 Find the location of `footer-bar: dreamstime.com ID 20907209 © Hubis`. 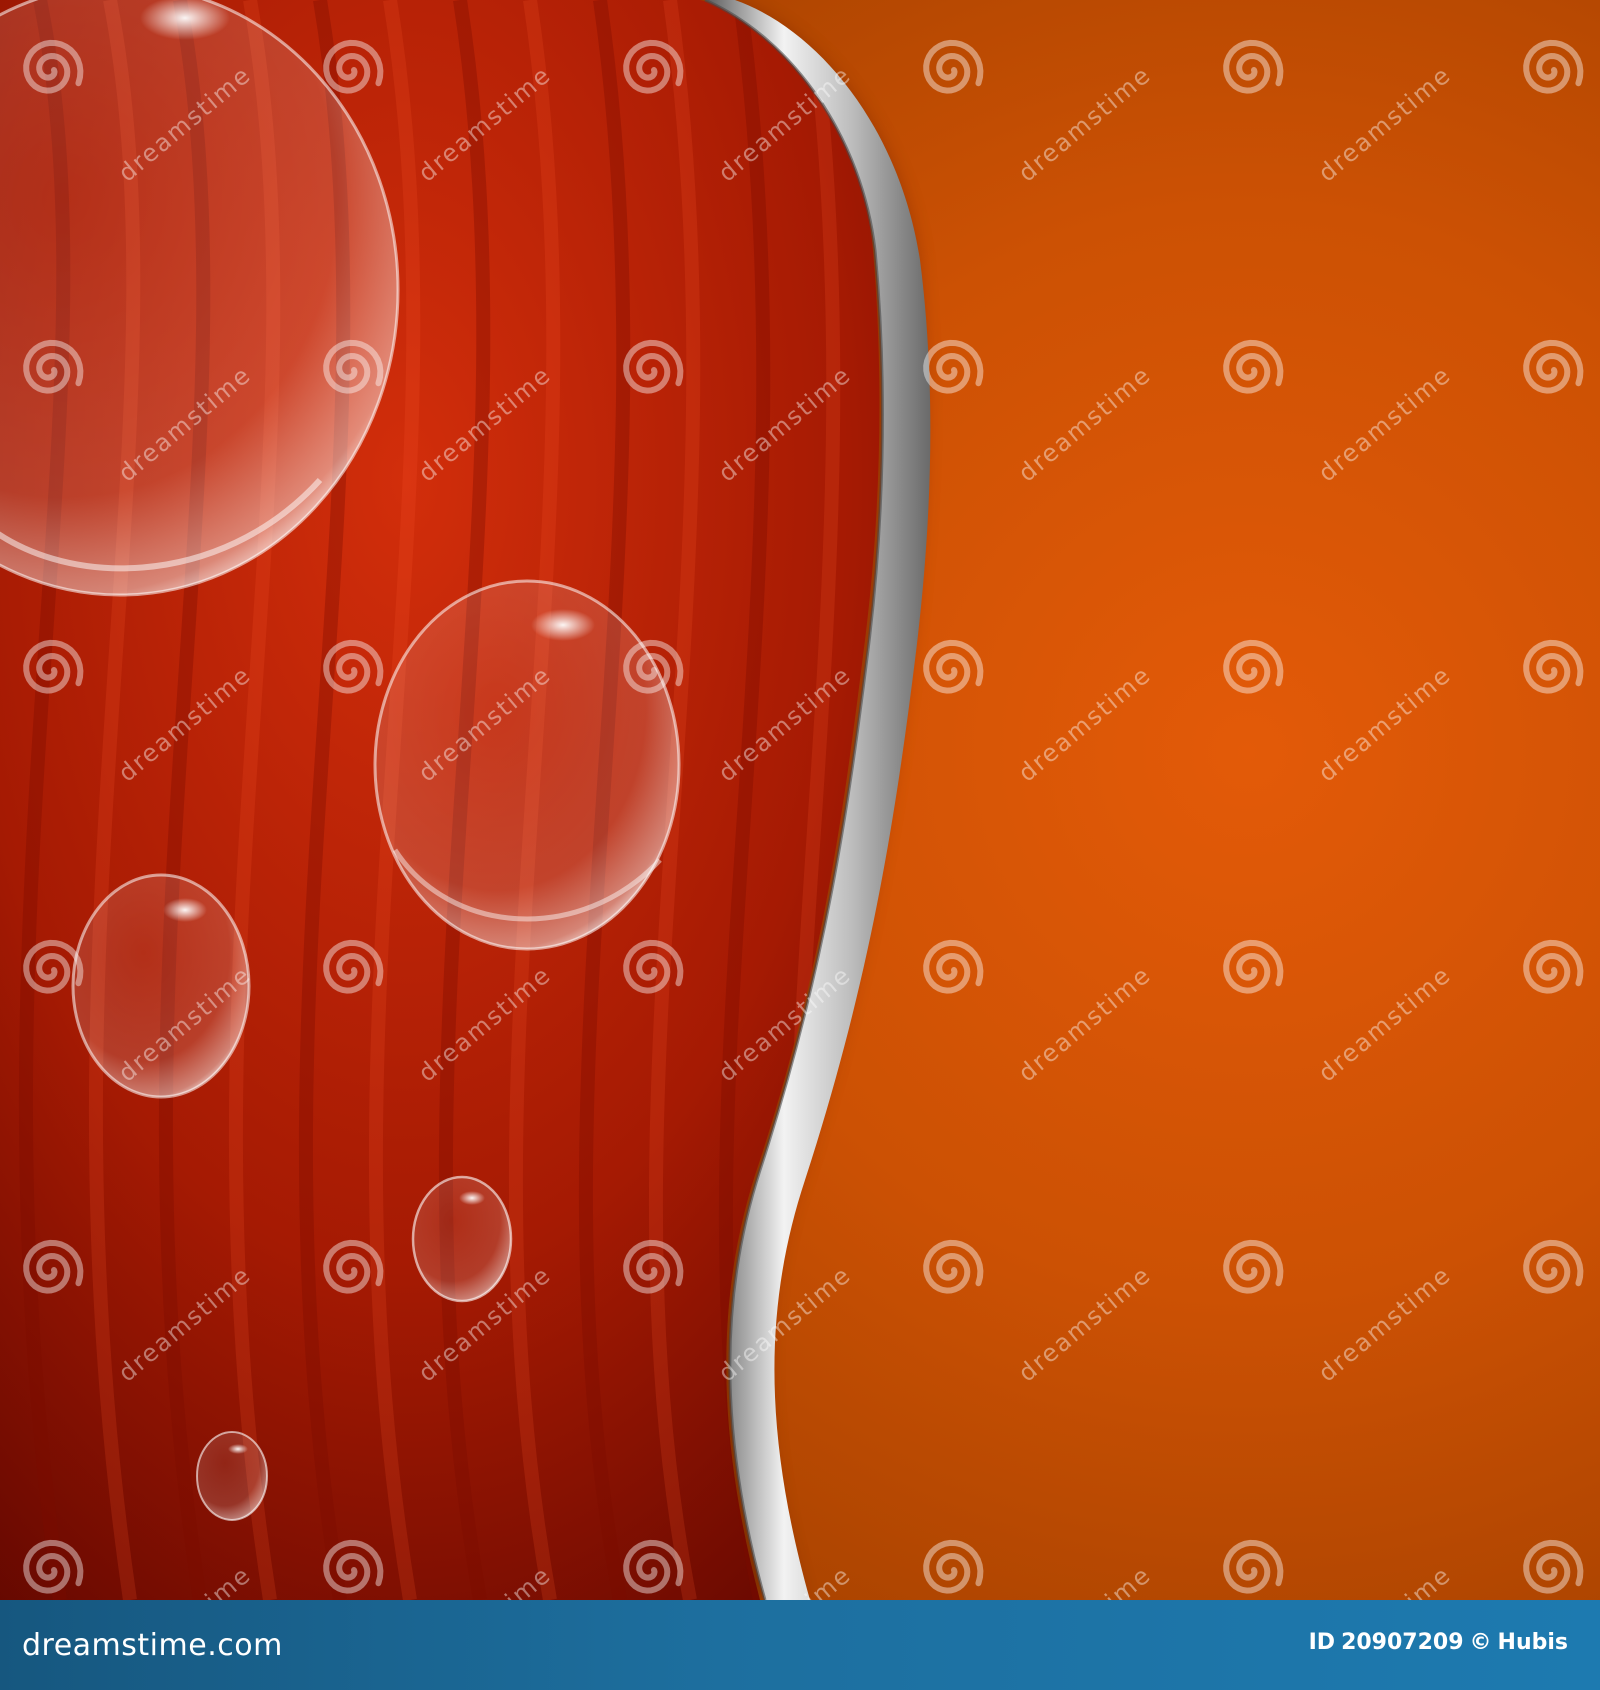

footer-bar: dreamstime.com ID 20907209 © Hubis is located at coordinates (800, 1645).